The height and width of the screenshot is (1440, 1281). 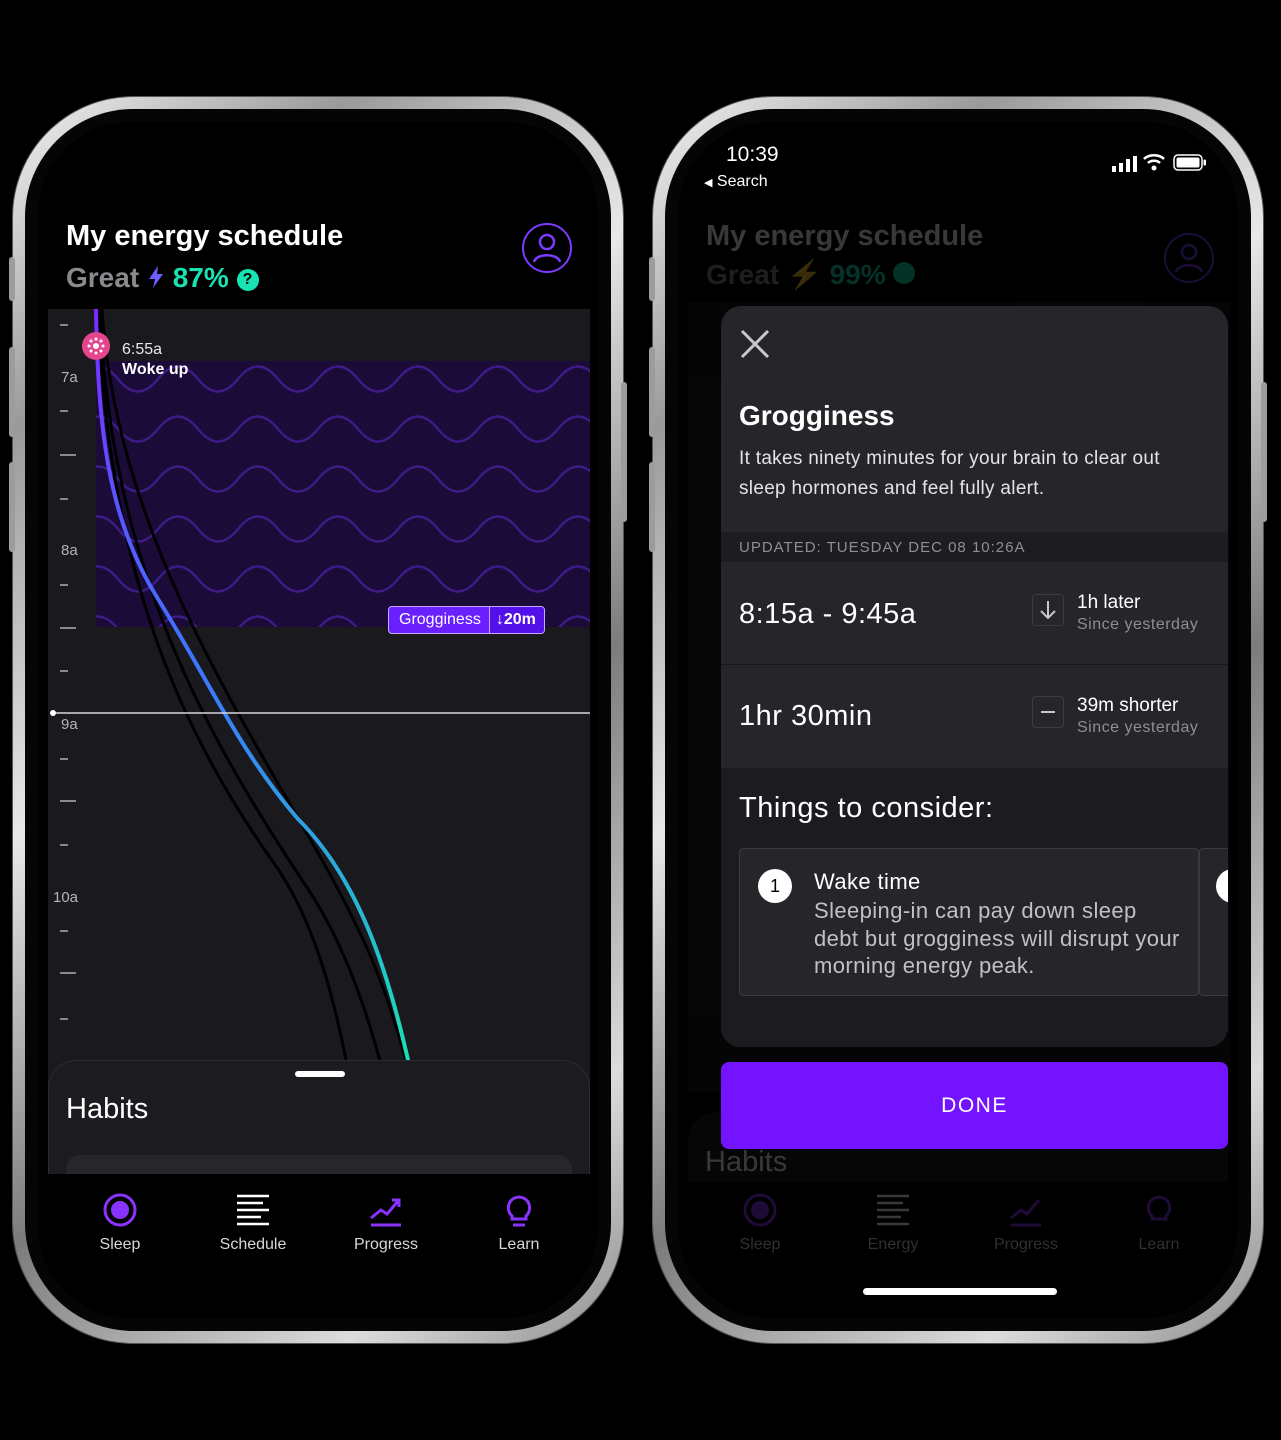 What do you see at coordinates (69, 724) in the screenshot?
I see `hour-label: 9a` at bounding box center [69, 724].